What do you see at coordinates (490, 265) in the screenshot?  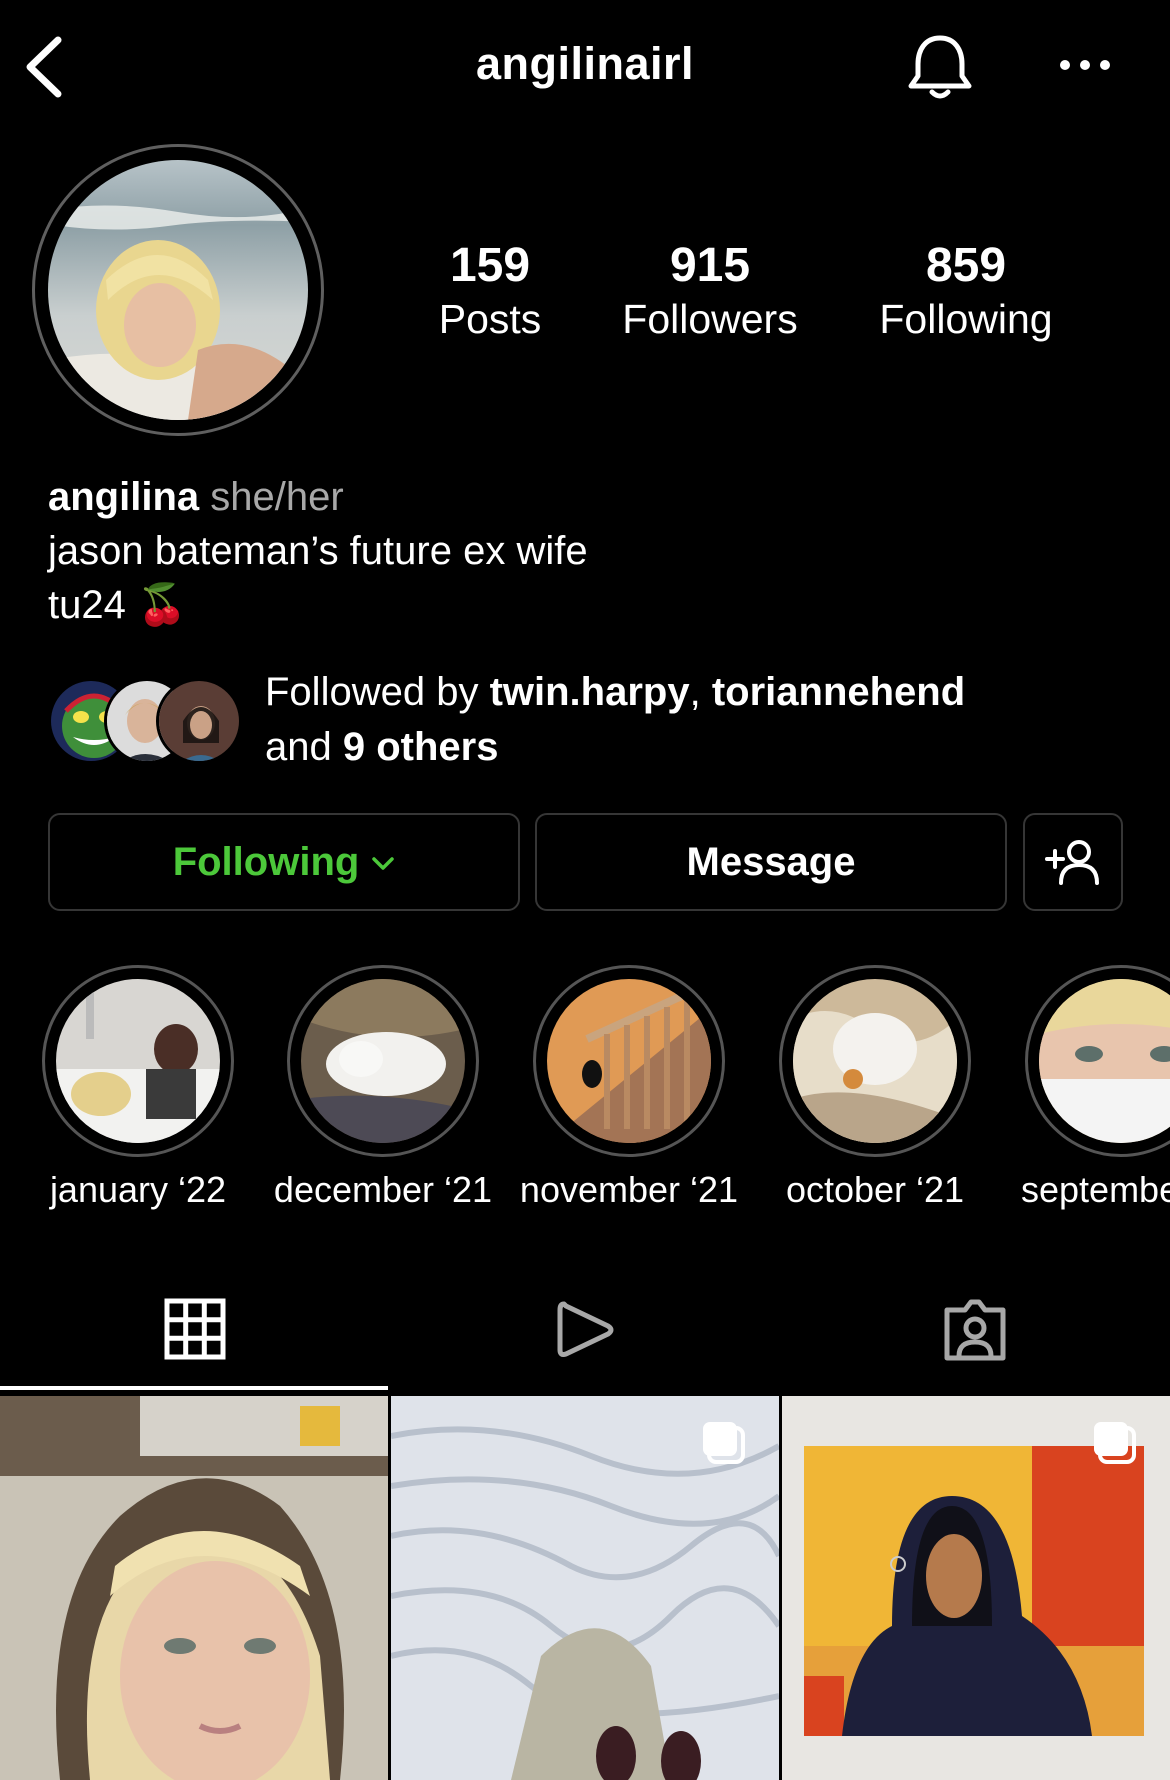 I see `posts-count: 159` at bounding box center [490, 265].